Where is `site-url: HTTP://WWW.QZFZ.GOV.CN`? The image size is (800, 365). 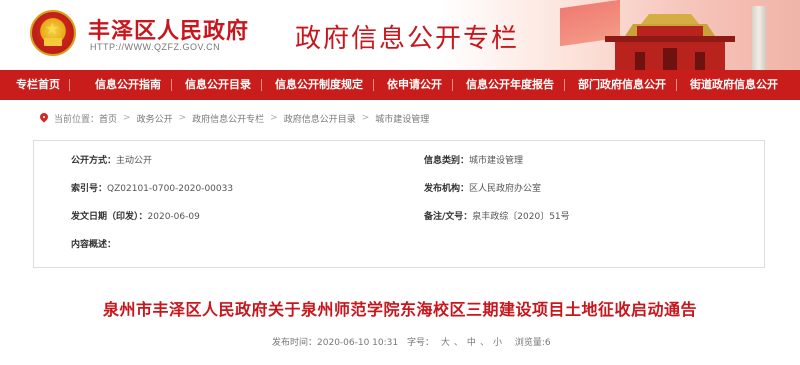 site-url: HTTP://WWW.QZFZ.GOV.CN is located at coordinates (155, 47).